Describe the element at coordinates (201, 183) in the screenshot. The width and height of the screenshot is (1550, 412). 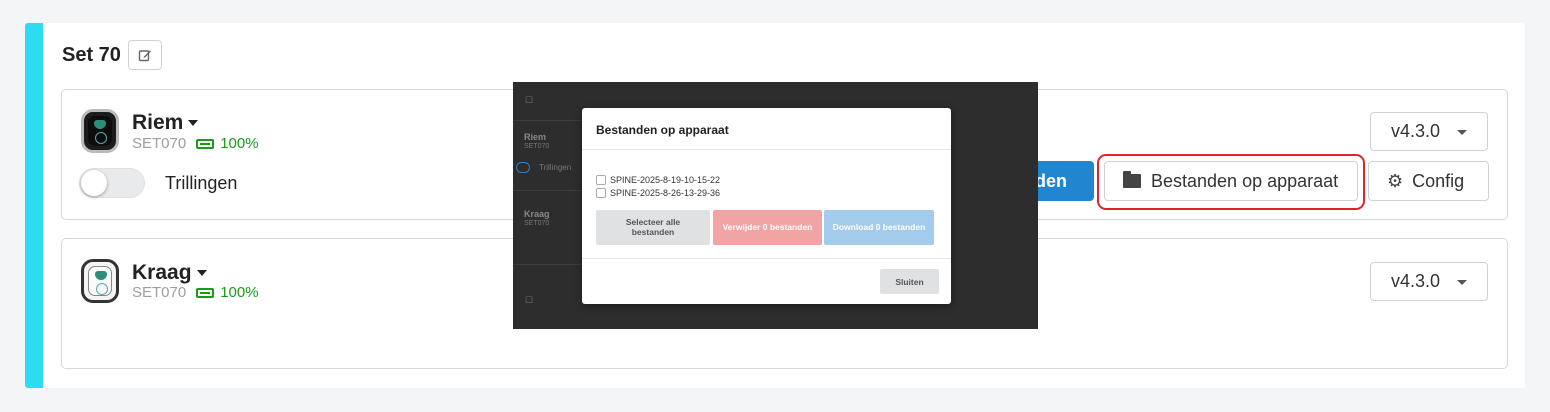
I see `vibration-toggle-label: Trillingen` at that location.